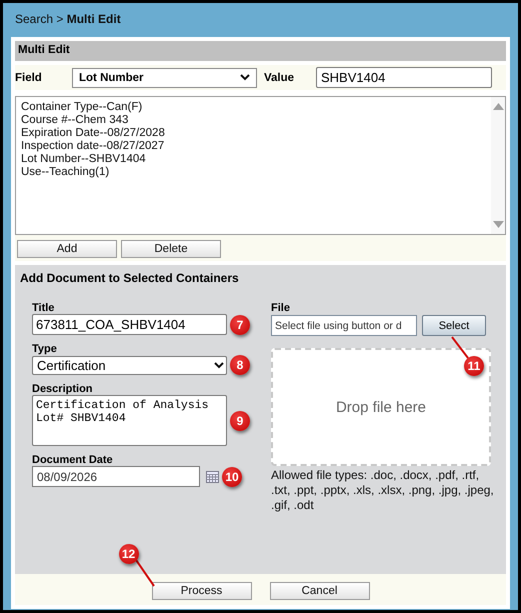 This screenshot has height=613, width=521. What do you see at coordinates (45, 349) in the screenshot?
I see `field-label: Type` at bounding box center [45, 349].